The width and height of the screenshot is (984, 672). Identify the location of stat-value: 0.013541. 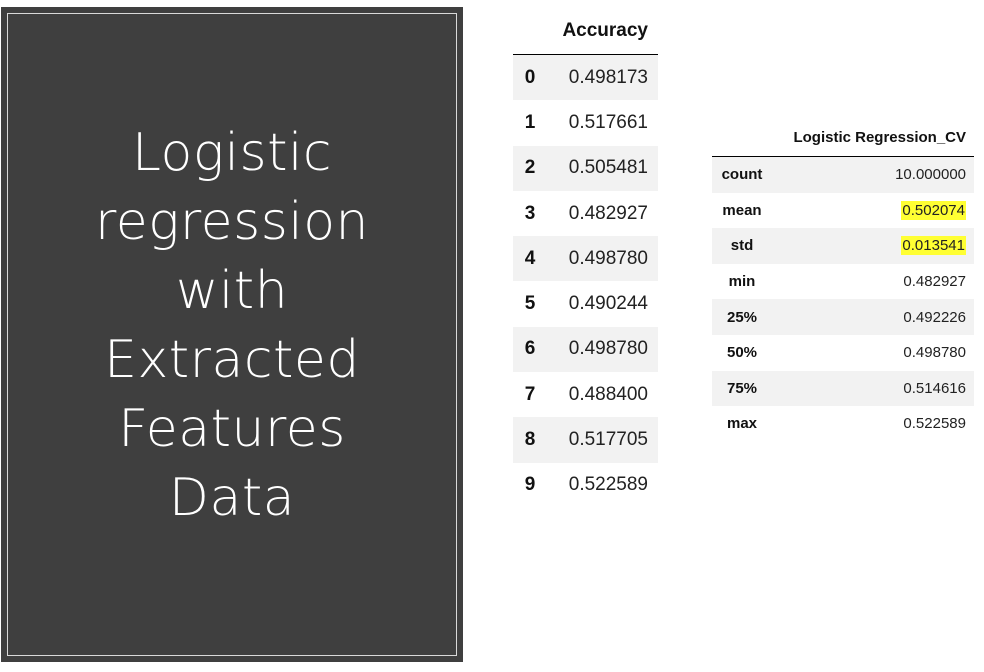
(873, 246).